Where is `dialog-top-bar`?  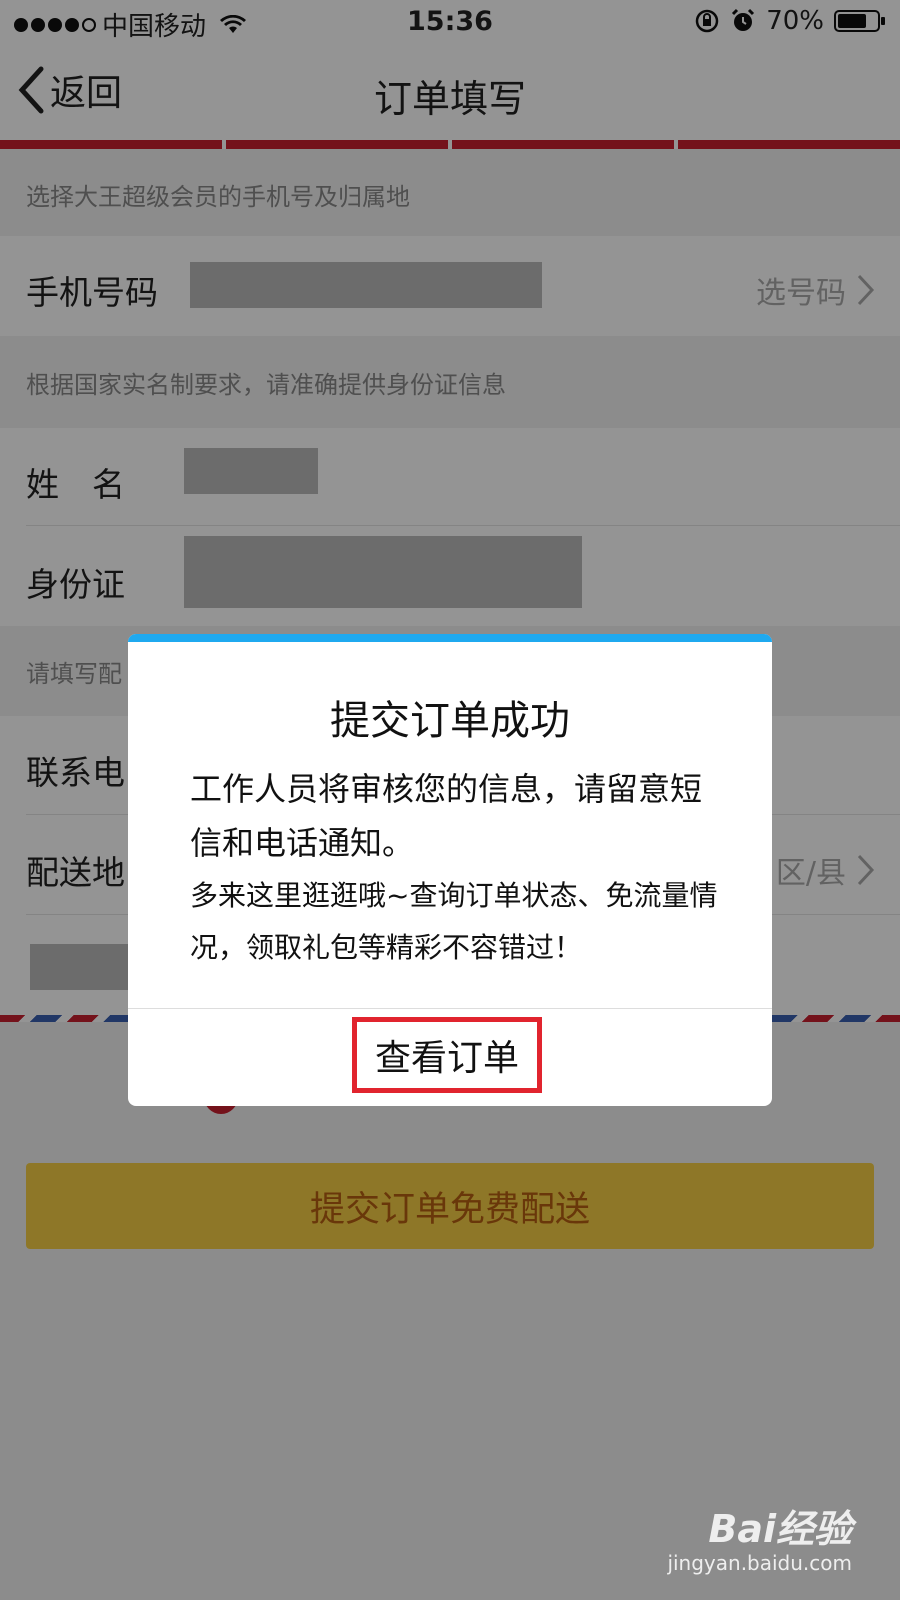 dialog-top-bar is located at coordinates (450, 638).